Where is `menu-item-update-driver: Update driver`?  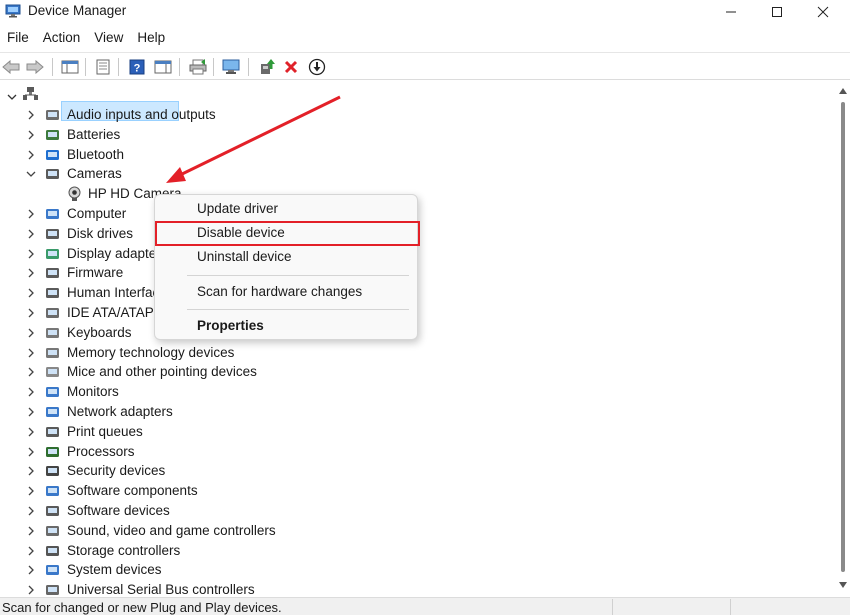 menu-item-update-driver: Update driver is located at coordinates (237, 209).